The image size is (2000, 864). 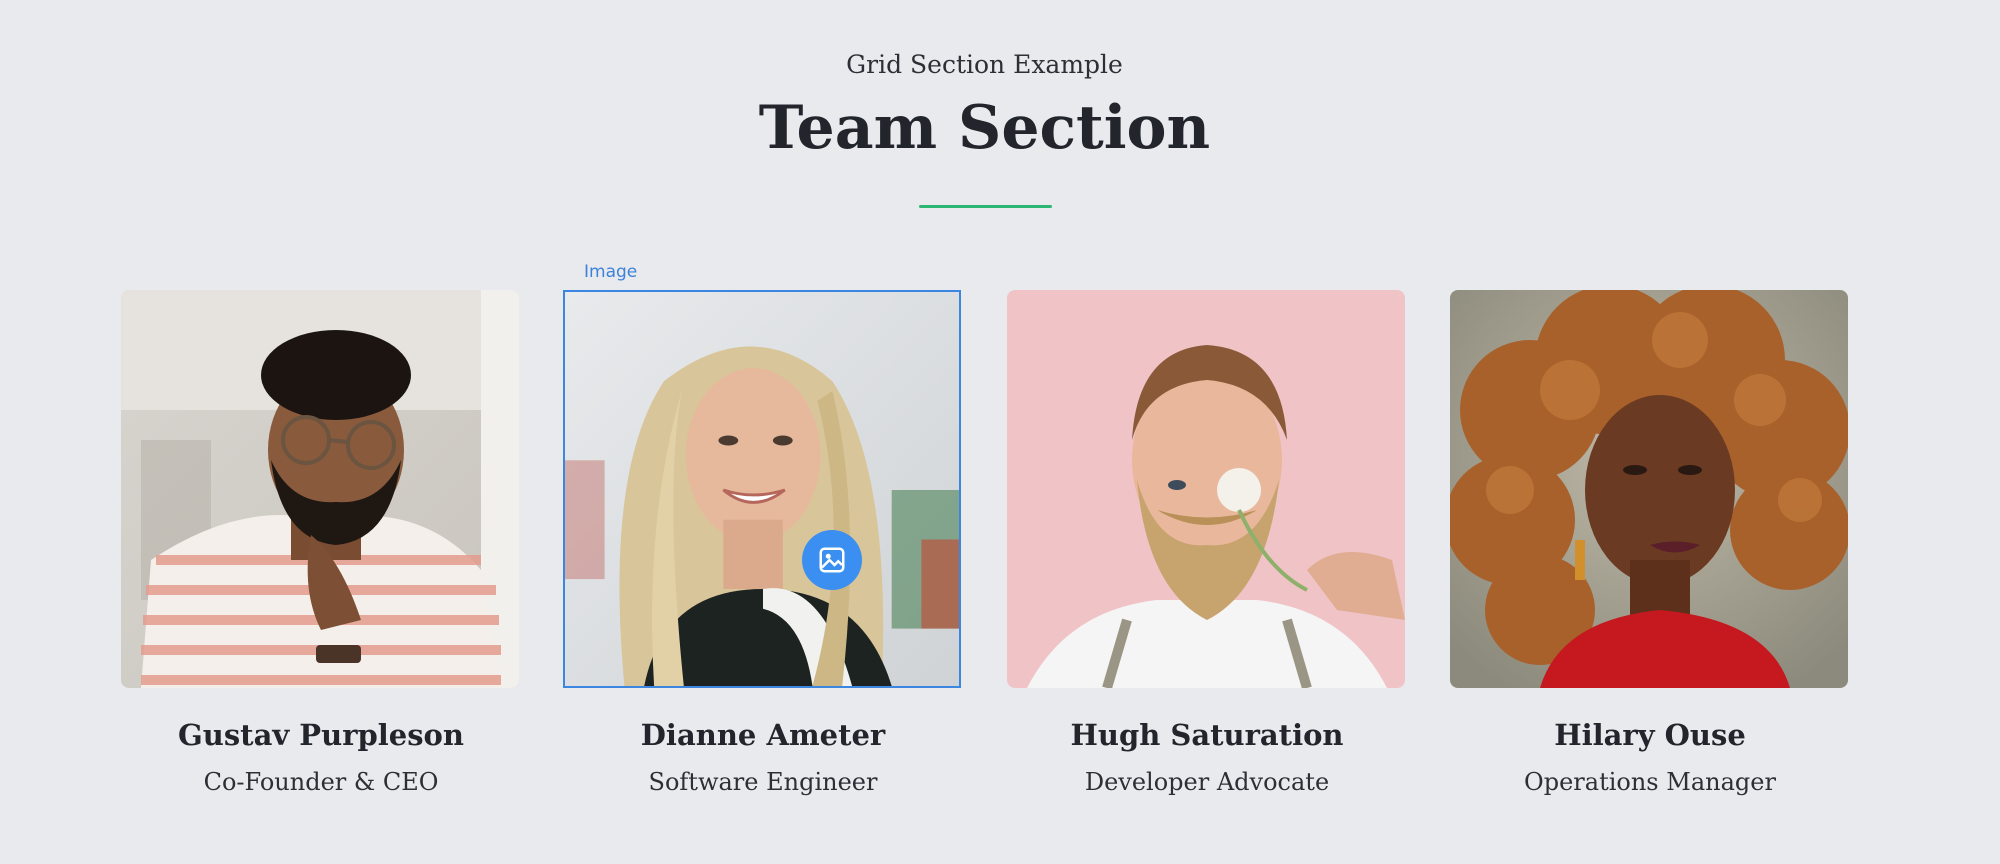 What do you see at coordinates (984, 64) in the screenshot?
I see `section-kicker: Grid Section Example` at bounding box center [984, 64].